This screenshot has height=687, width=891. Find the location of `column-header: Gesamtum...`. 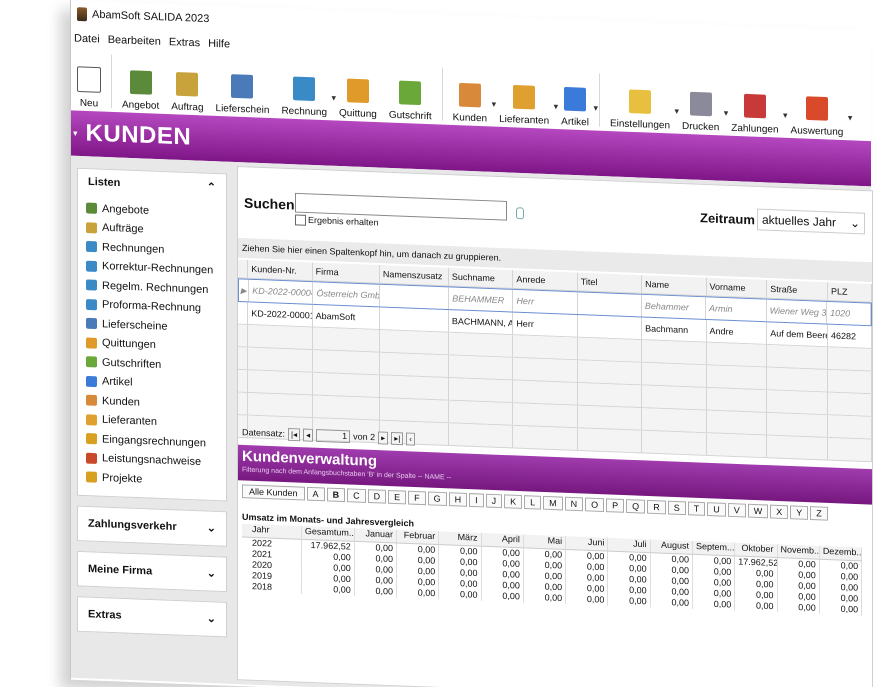

column-header: Gesamtum... is located at coordinates (328, 533).